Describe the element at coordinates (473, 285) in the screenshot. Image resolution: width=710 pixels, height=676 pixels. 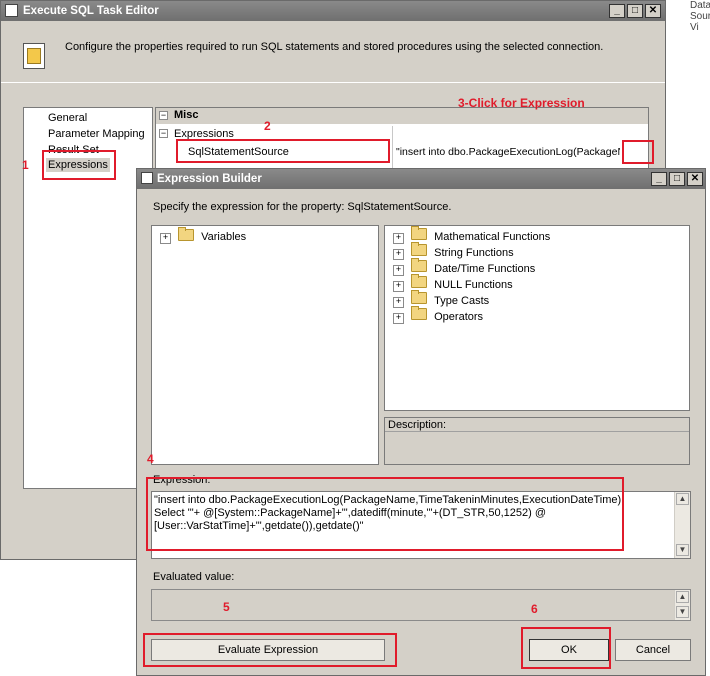
I see `tree-item-label: NULL Functions` at that location.